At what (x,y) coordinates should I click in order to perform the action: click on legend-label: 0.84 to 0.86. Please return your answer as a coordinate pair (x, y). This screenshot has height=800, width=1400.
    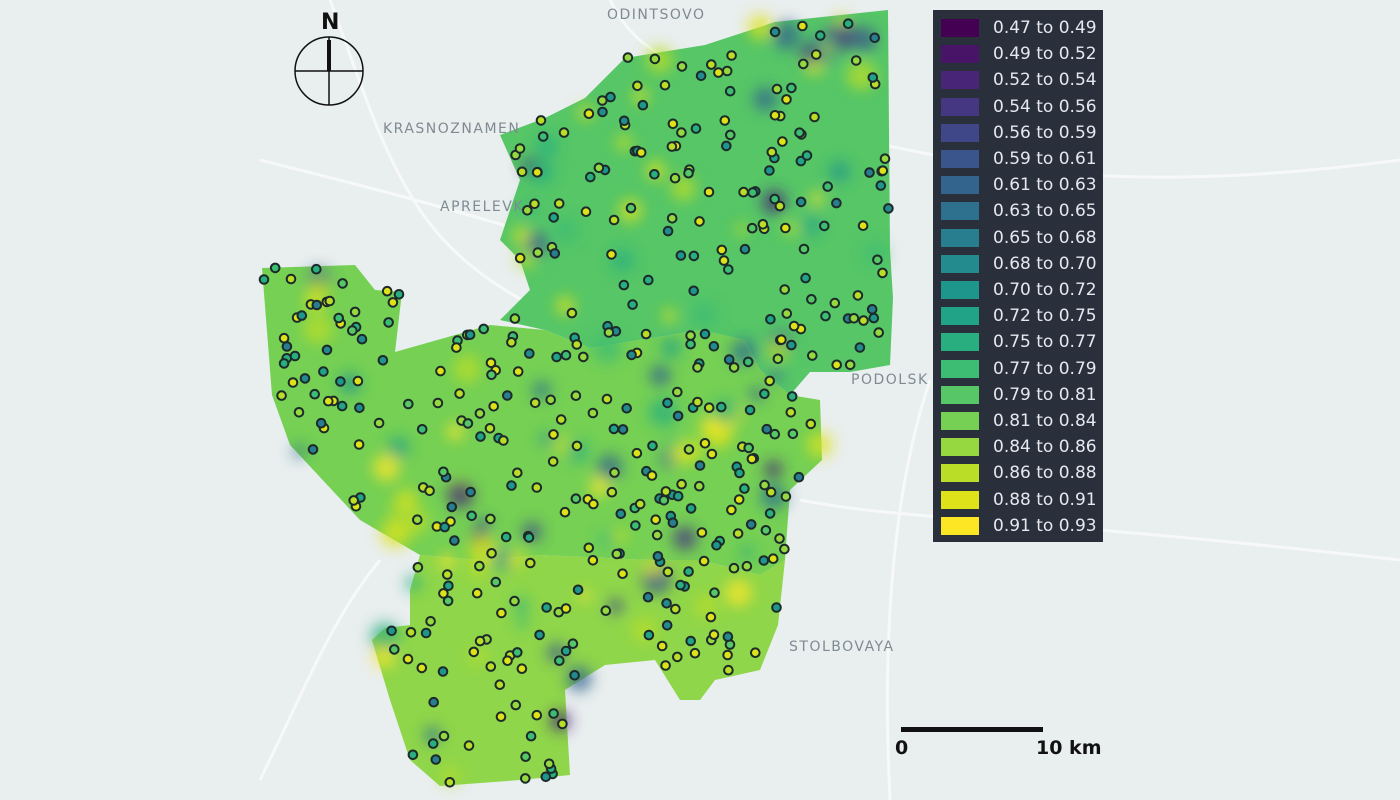
    Looking at the image, I should click on (1045, 447).